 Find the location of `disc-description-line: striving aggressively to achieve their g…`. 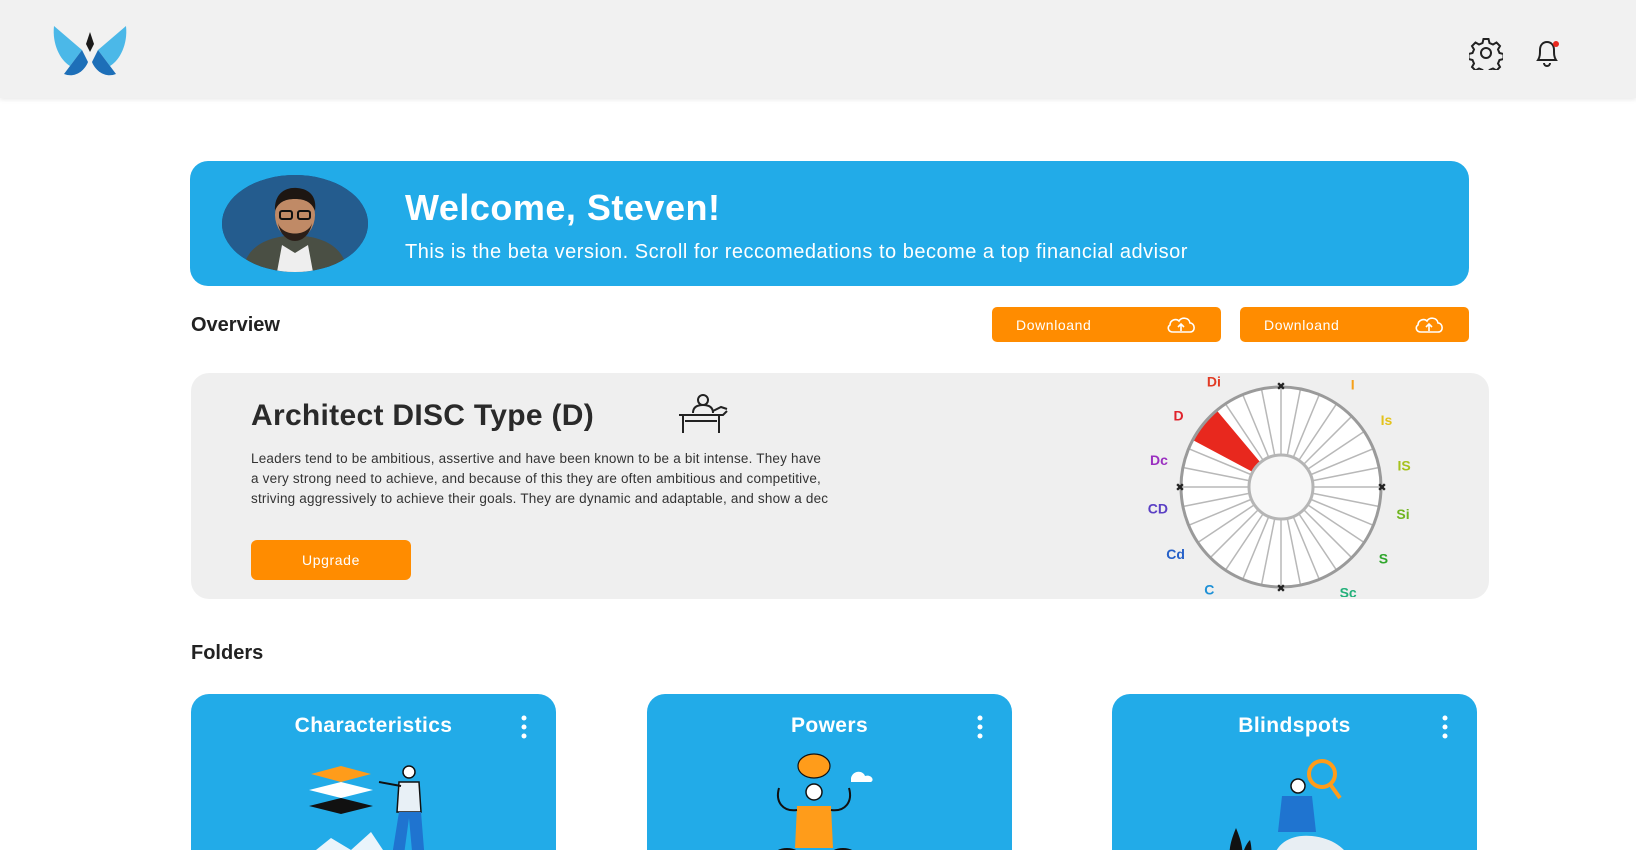

disc-description-line: striving aggressively to achieve their g… is located at coordinates (540, 498).